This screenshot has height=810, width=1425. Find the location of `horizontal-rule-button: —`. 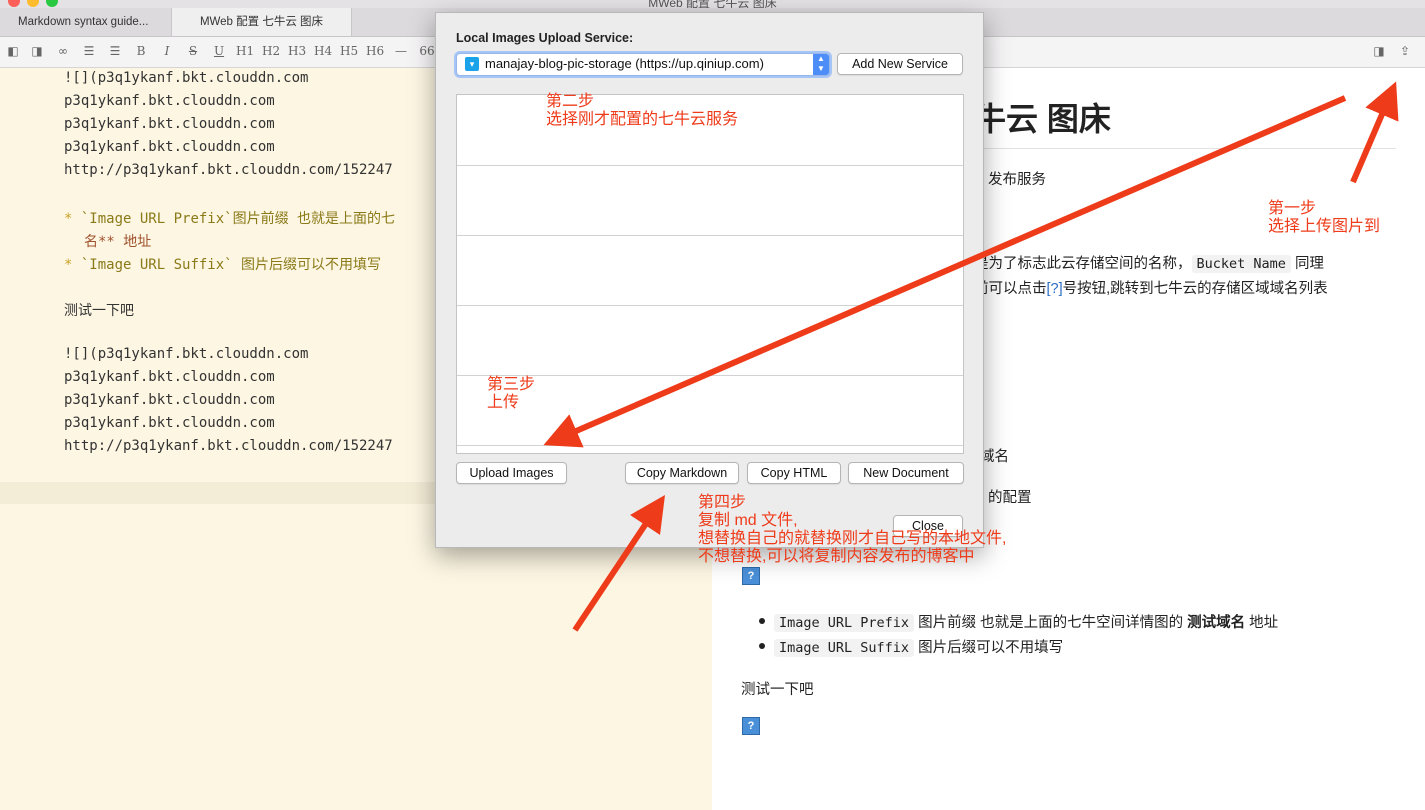

horizontal-rule-button: — is located at coordinates (401, 51).